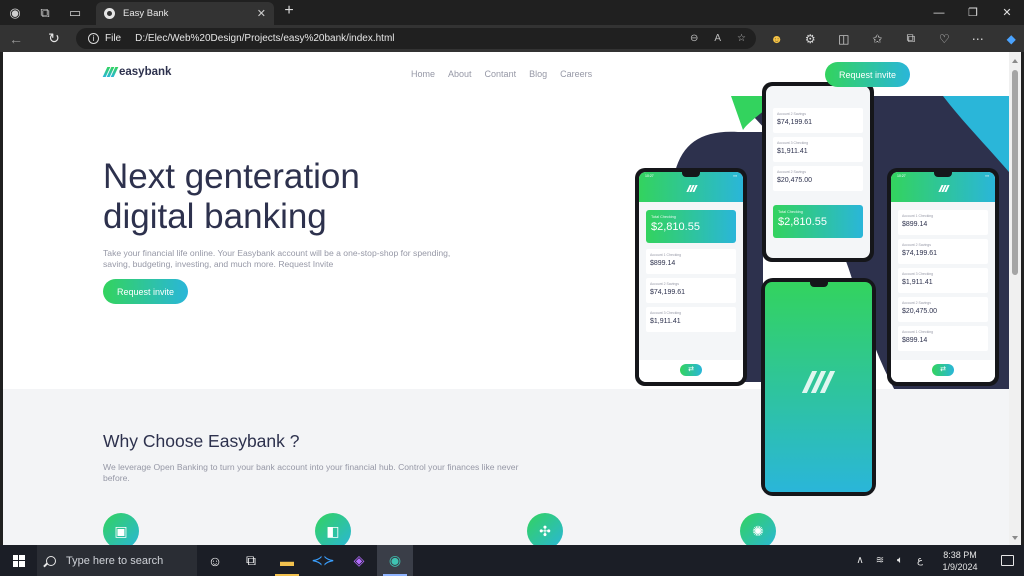 The width and height of the screenshot is (1024, 576). I want to click on file-explorer-icon: ▬, so click(287, 560).